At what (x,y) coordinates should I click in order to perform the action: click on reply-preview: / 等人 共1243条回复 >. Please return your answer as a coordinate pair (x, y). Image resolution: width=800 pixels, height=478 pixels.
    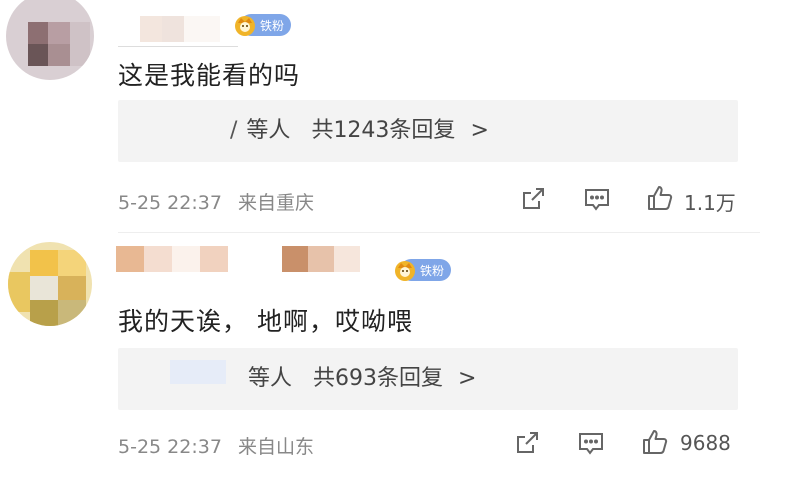
    Looking at the image, I should click on (428, 131).